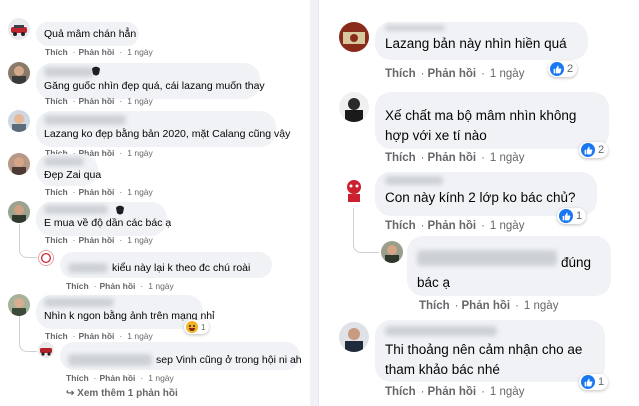 This screenshot has height=406, width=639. What do you see at coordinates (122, 393) in the screenshot?
I see `view-more-replies-link: ↪ Xem thêm 1 phản hồi` at bounding box center [122, 393].